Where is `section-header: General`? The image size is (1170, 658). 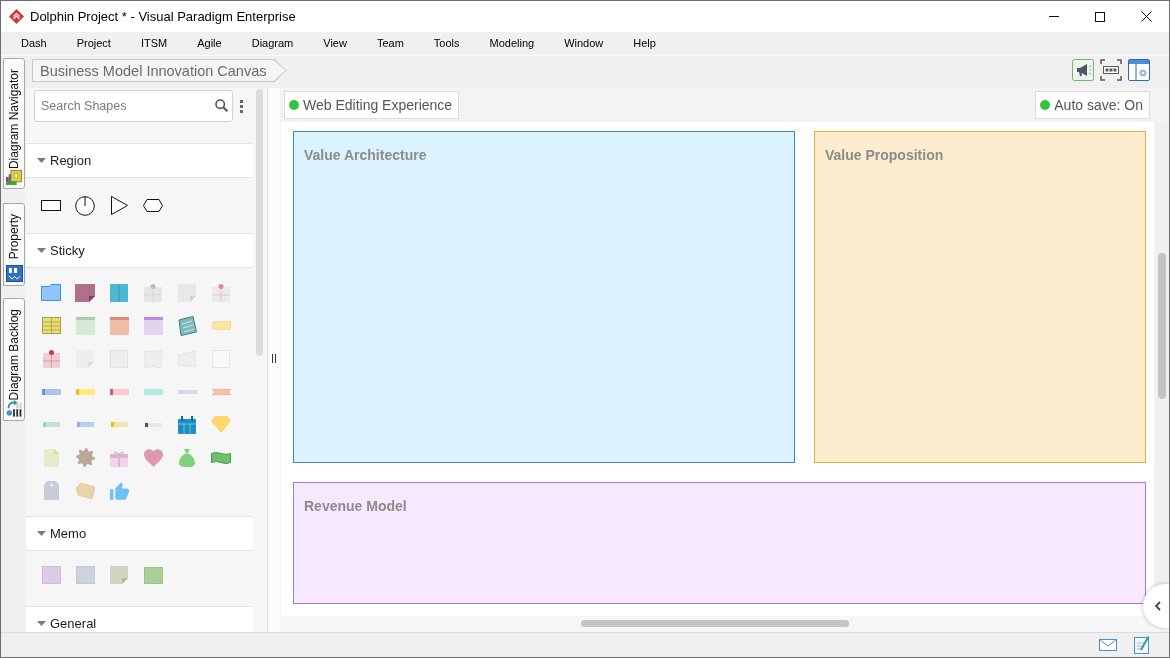 section-header: General is located at coordinates (139, 619).